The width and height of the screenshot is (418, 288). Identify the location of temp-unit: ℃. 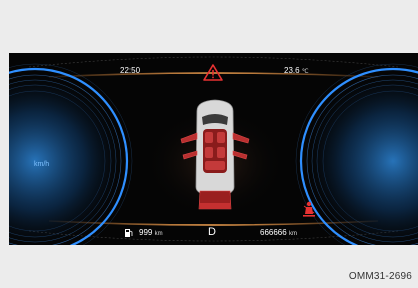
(305, 72).